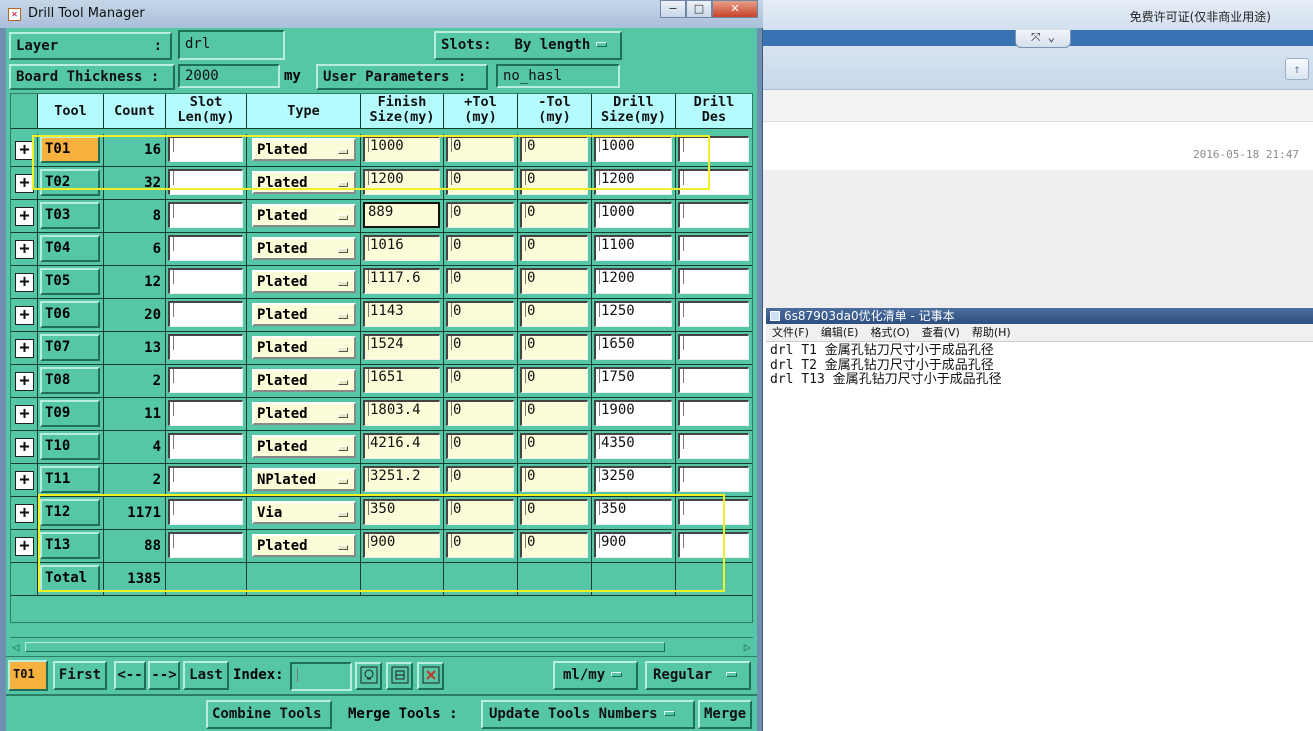 This screenshot has height=731, width=1313. What do you see at coordinates (633, 380) in the screenshot?
I see `drill-size-field: 1750` at bounding box center [633, 380].